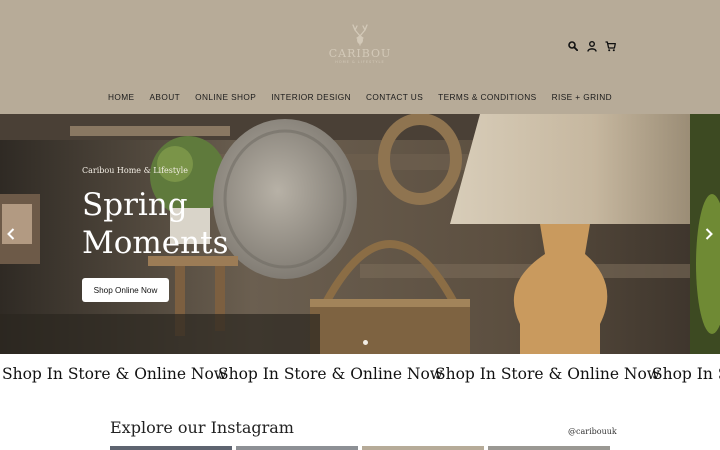  I want to click on cart-icon, so click(610, 46).